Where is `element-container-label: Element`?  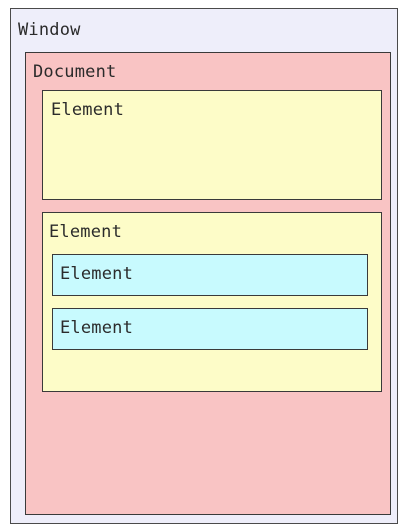
element-container-label: Element is located at coordinates (86, 232).